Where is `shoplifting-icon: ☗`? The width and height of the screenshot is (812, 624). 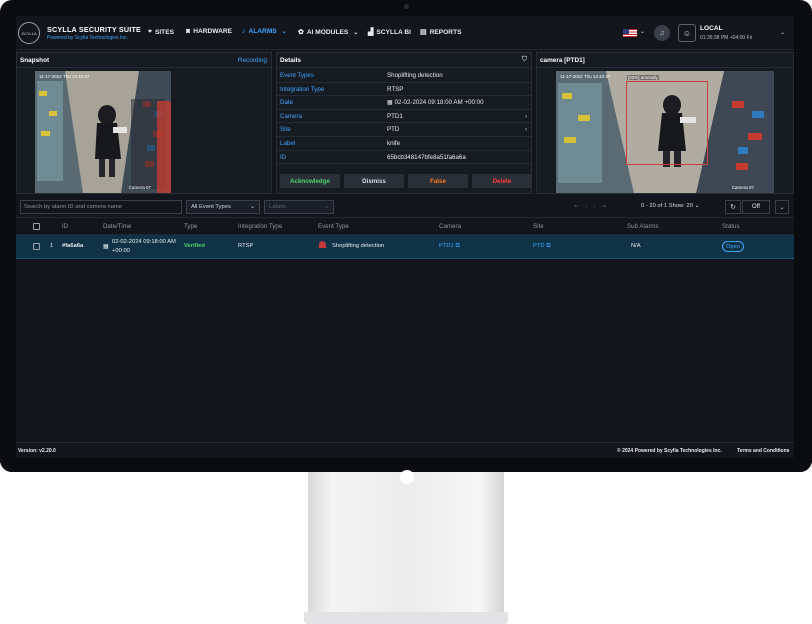
shoplifting-icon: ☗ is located at coordinates (322, 245).